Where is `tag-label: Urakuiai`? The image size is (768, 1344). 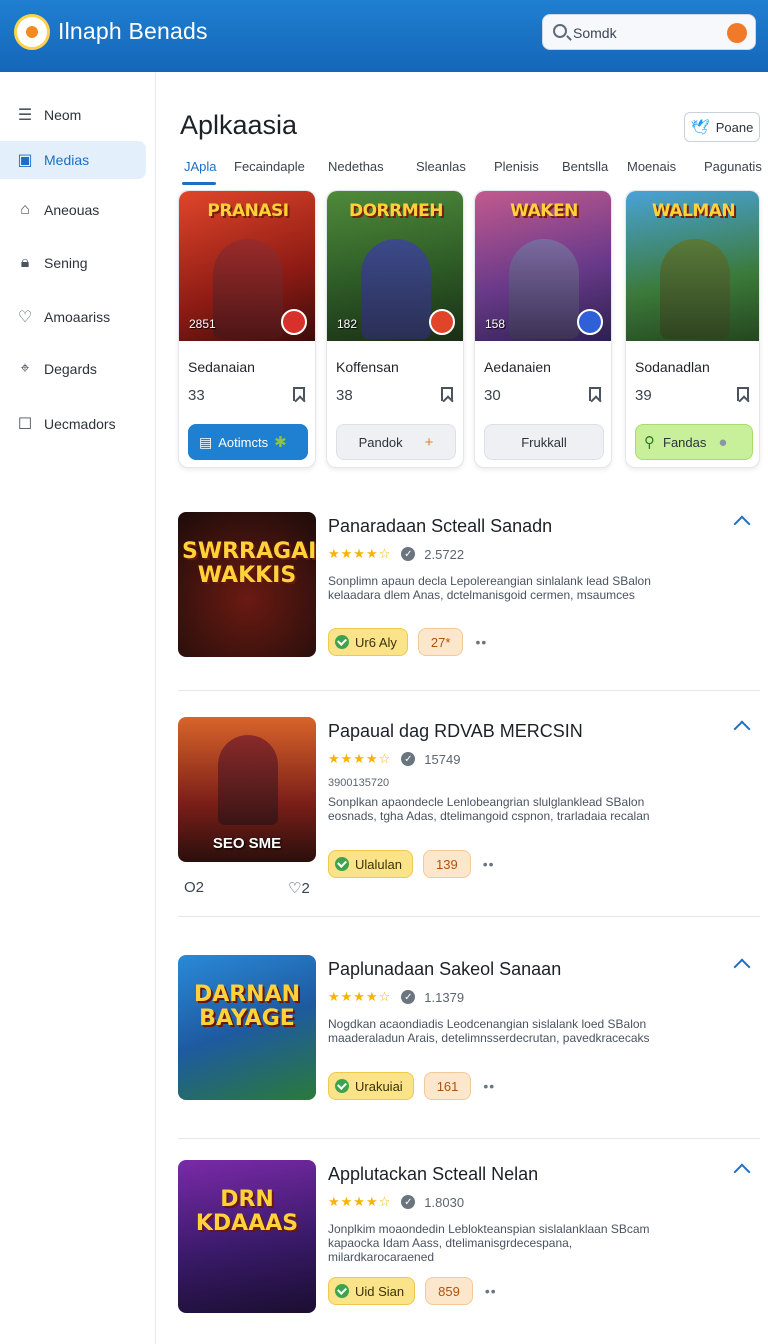
tag-label: Urakuiai is located at coordinates (379, 1086).